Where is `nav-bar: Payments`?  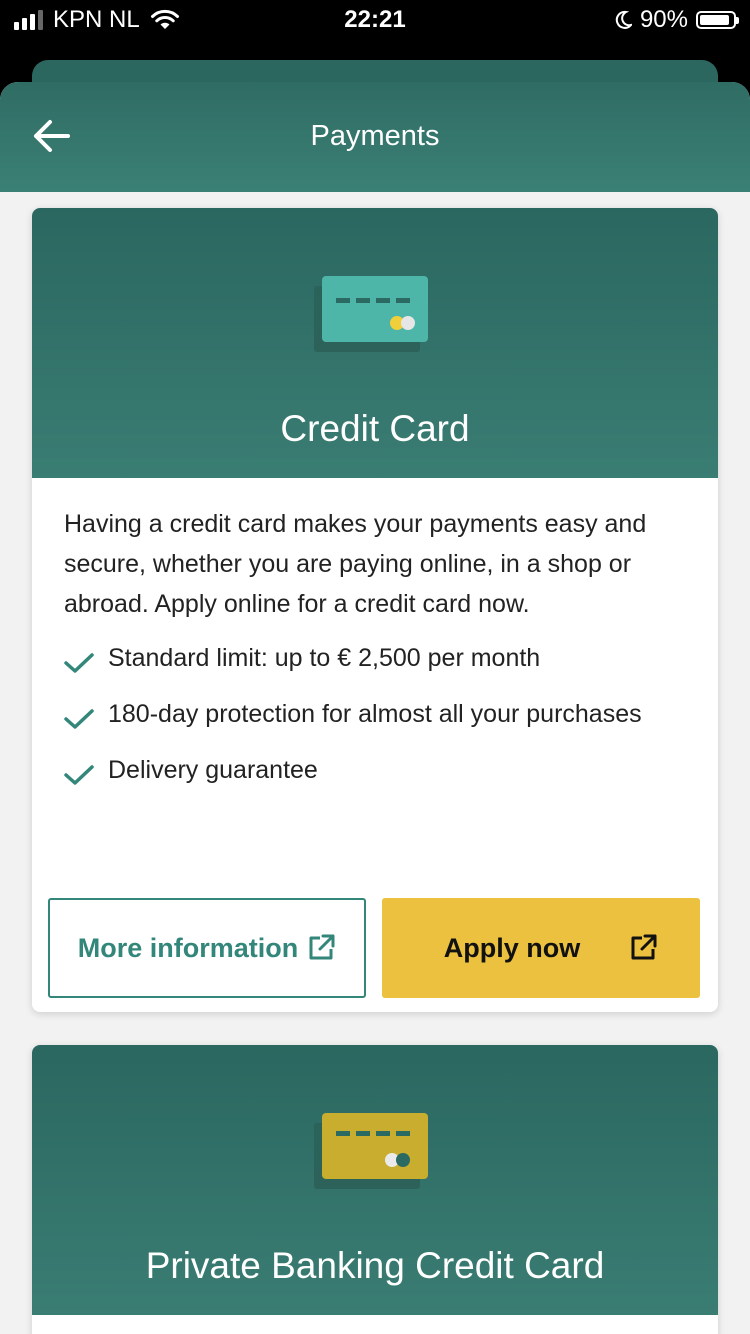
nav-bar: Payments is located at coordinates (375, 137).